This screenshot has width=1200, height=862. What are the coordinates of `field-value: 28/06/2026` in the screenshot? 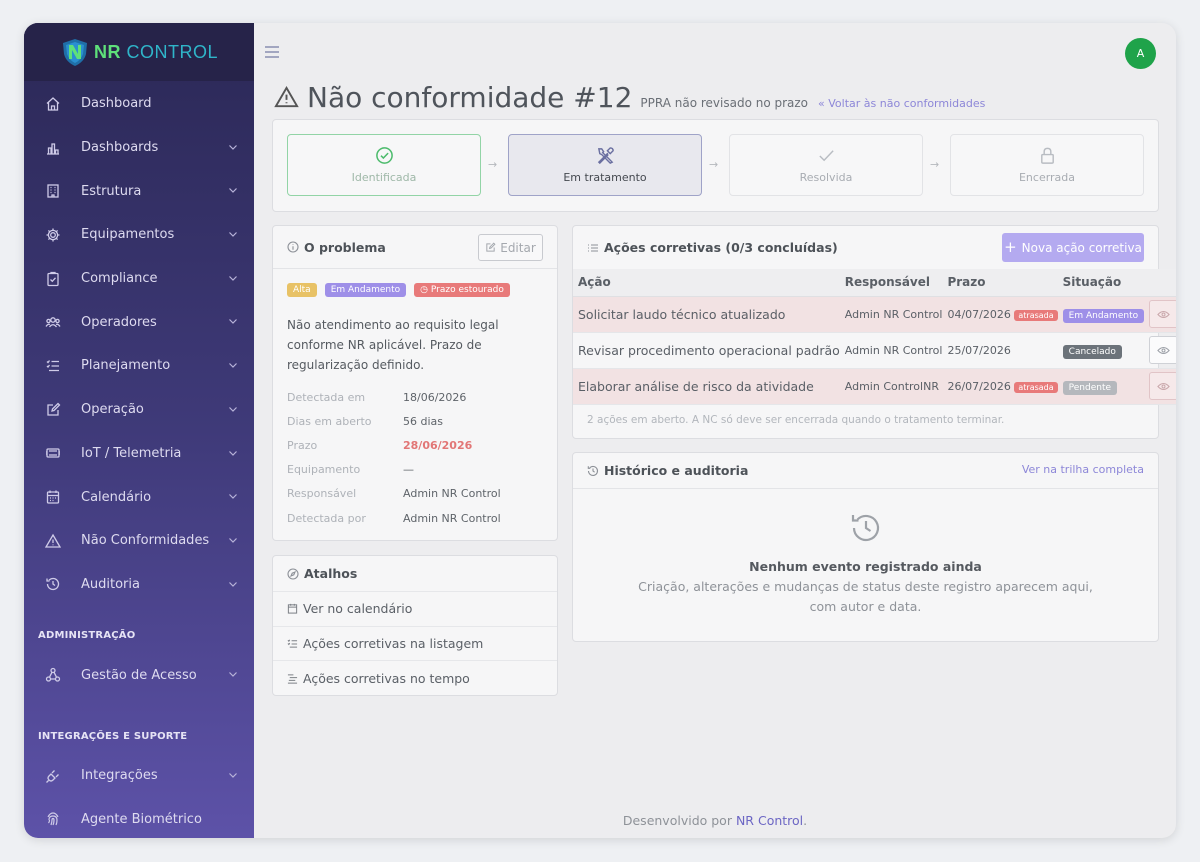 It's located at (438, 445).